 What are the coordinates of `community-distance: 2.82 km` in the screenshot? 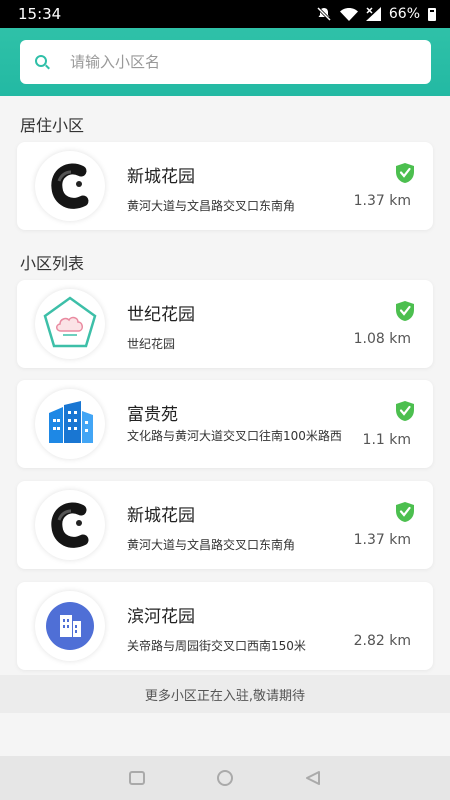 It's located at (382, 641).